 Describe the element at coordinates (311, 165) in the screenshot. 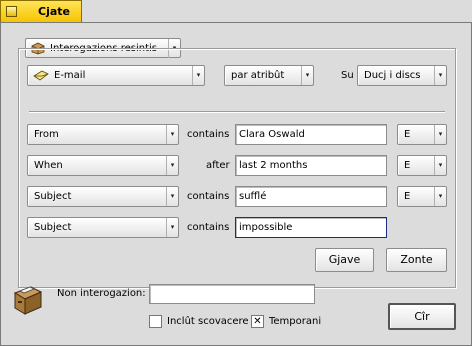

I see `rule-value-field: last 2 months` at that location.